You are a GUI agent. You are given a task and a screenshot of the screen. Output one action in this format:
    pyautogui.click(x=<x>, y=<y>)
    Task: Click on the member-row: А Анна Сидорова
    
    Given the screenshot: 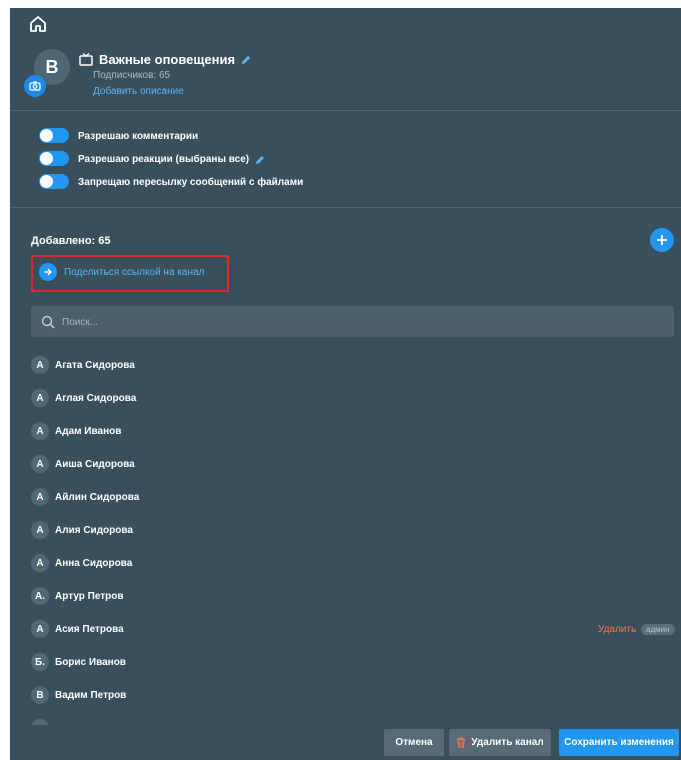 What is the action you would take?
    pyautogui.click(x=345, y=563)
    